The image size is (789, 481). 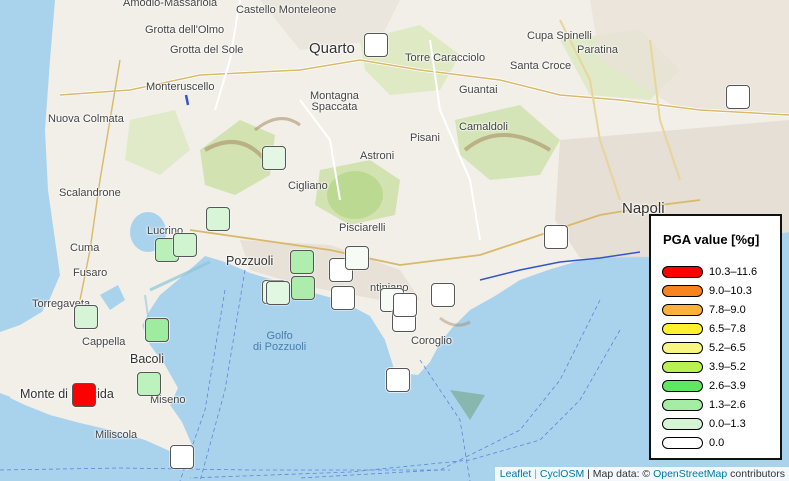 What do you see at coordinates (170, 4) in the screenshot?
I see `place-label: Amodio-Massariola` at bounding box center [170, 4].